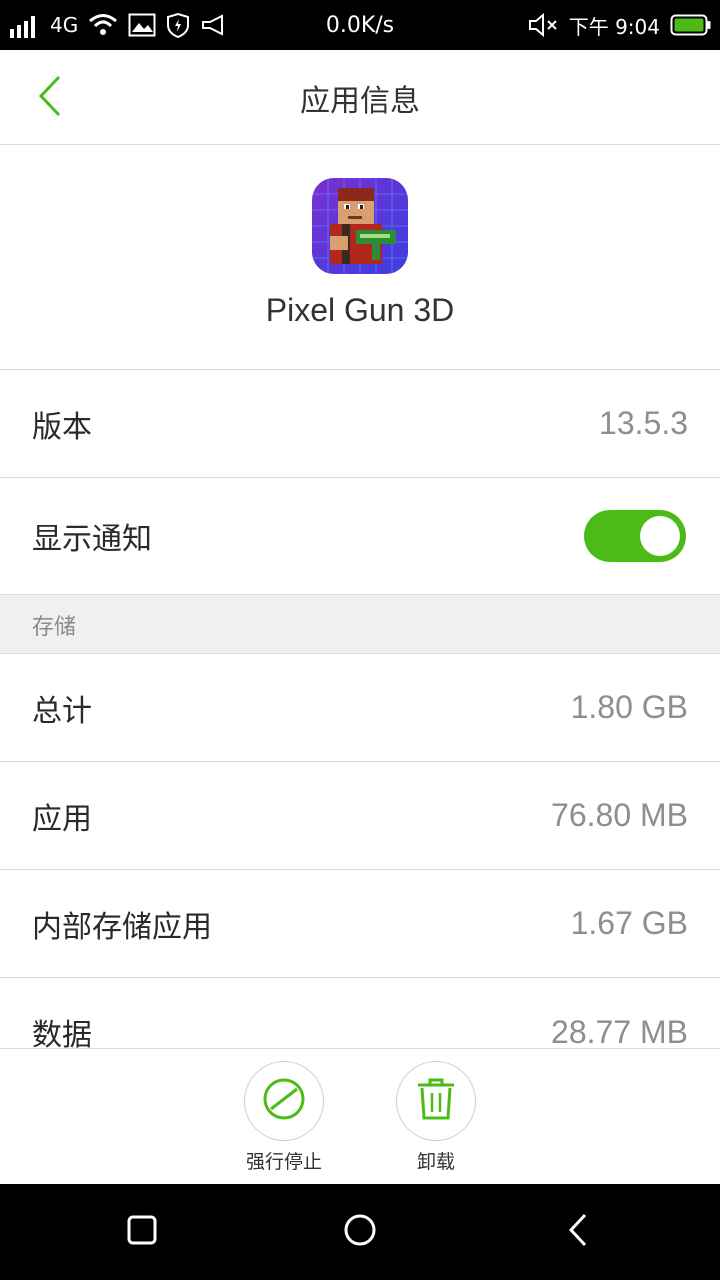  I want to click on app-bar: 应用信息, so click(360, 97).